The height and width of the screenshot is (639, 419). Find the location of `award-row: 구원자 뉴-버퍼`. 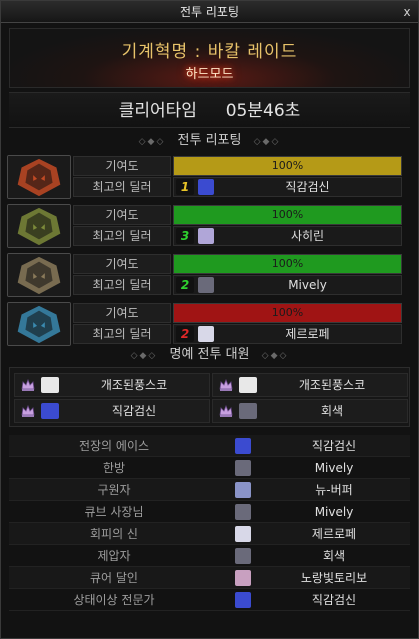

award-row: 구원자 뉴-버퍼 is located at coordinates (209, 490).